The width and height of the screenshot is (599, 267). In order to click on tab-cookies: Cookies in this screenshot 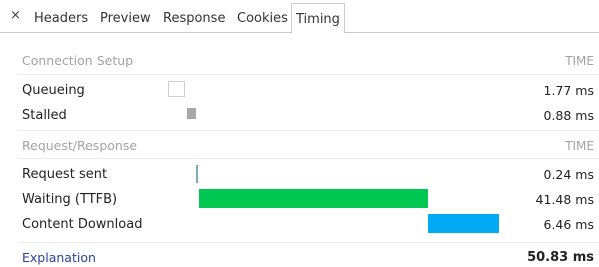, I will do `click(262, 18)`.